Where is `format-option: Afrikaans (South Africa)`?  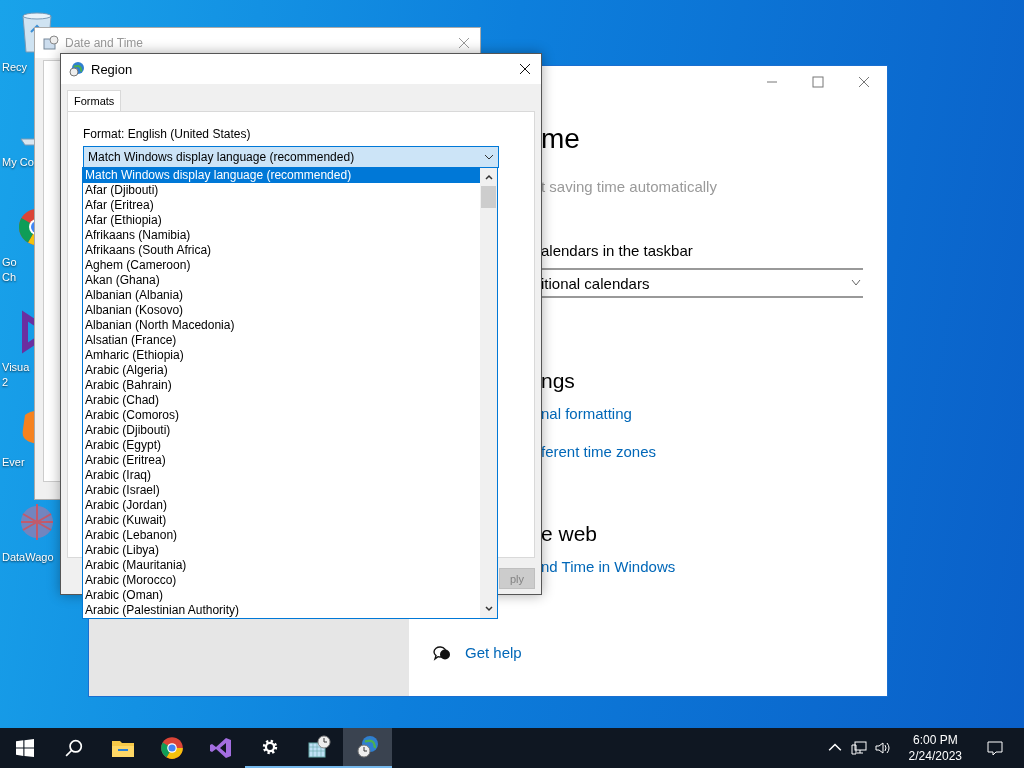
format-option: Afrikaans (South Africa) is located at coordinates (281, 250).